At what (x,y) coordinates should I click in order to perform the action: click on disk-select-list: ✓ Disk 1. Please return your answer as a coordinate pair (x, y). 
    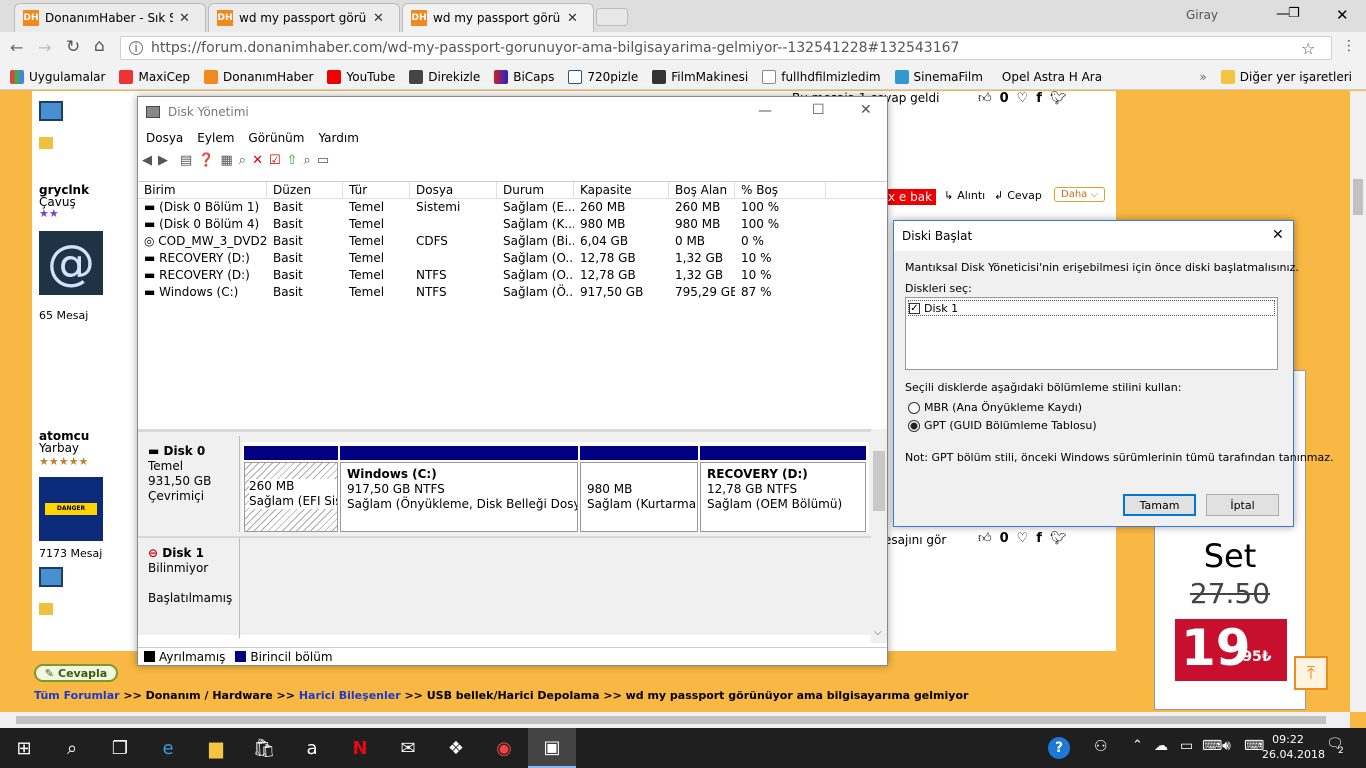
    Looking at the image, I should click on (1091, 333).